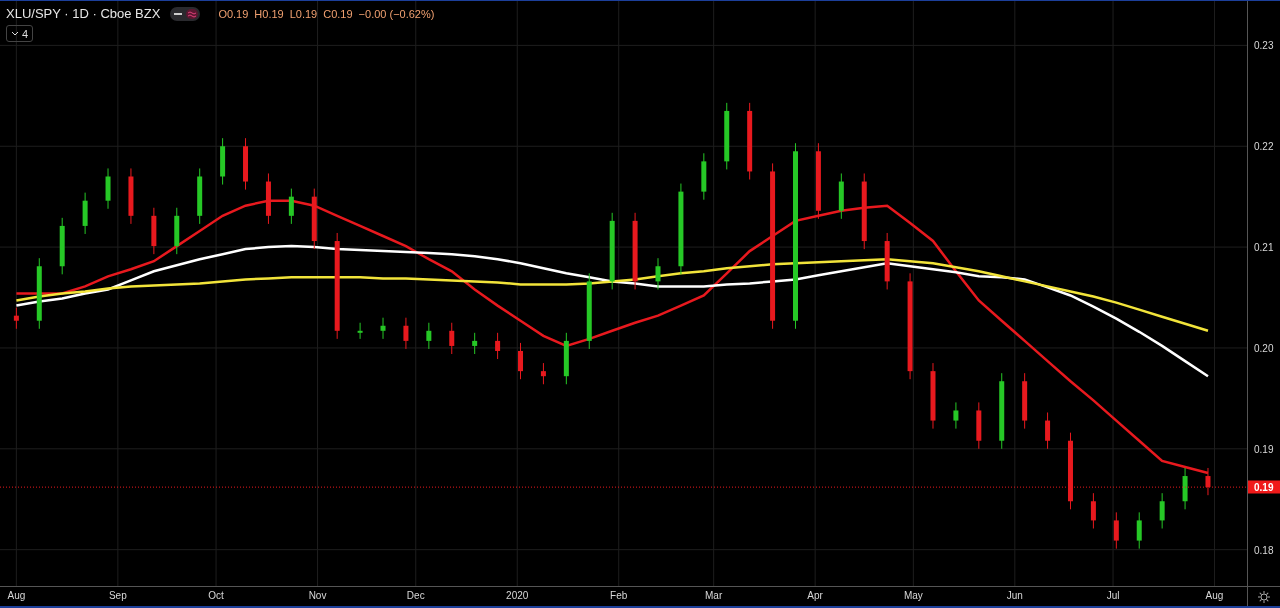  I want to click on time-axis-label: Jul, so click(1113, 595).